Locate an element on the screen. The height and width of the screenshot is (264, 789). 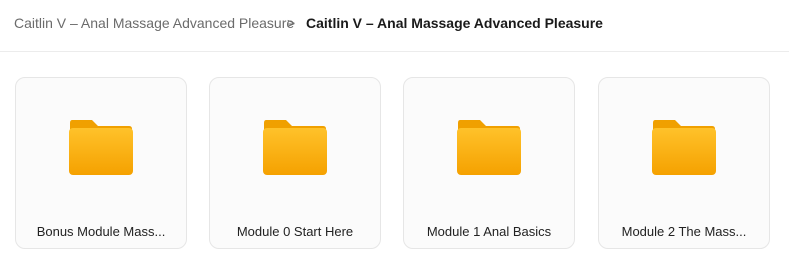
folder-card-module-1: Module 1 Anal Basics is located at coordinates (489, 163).